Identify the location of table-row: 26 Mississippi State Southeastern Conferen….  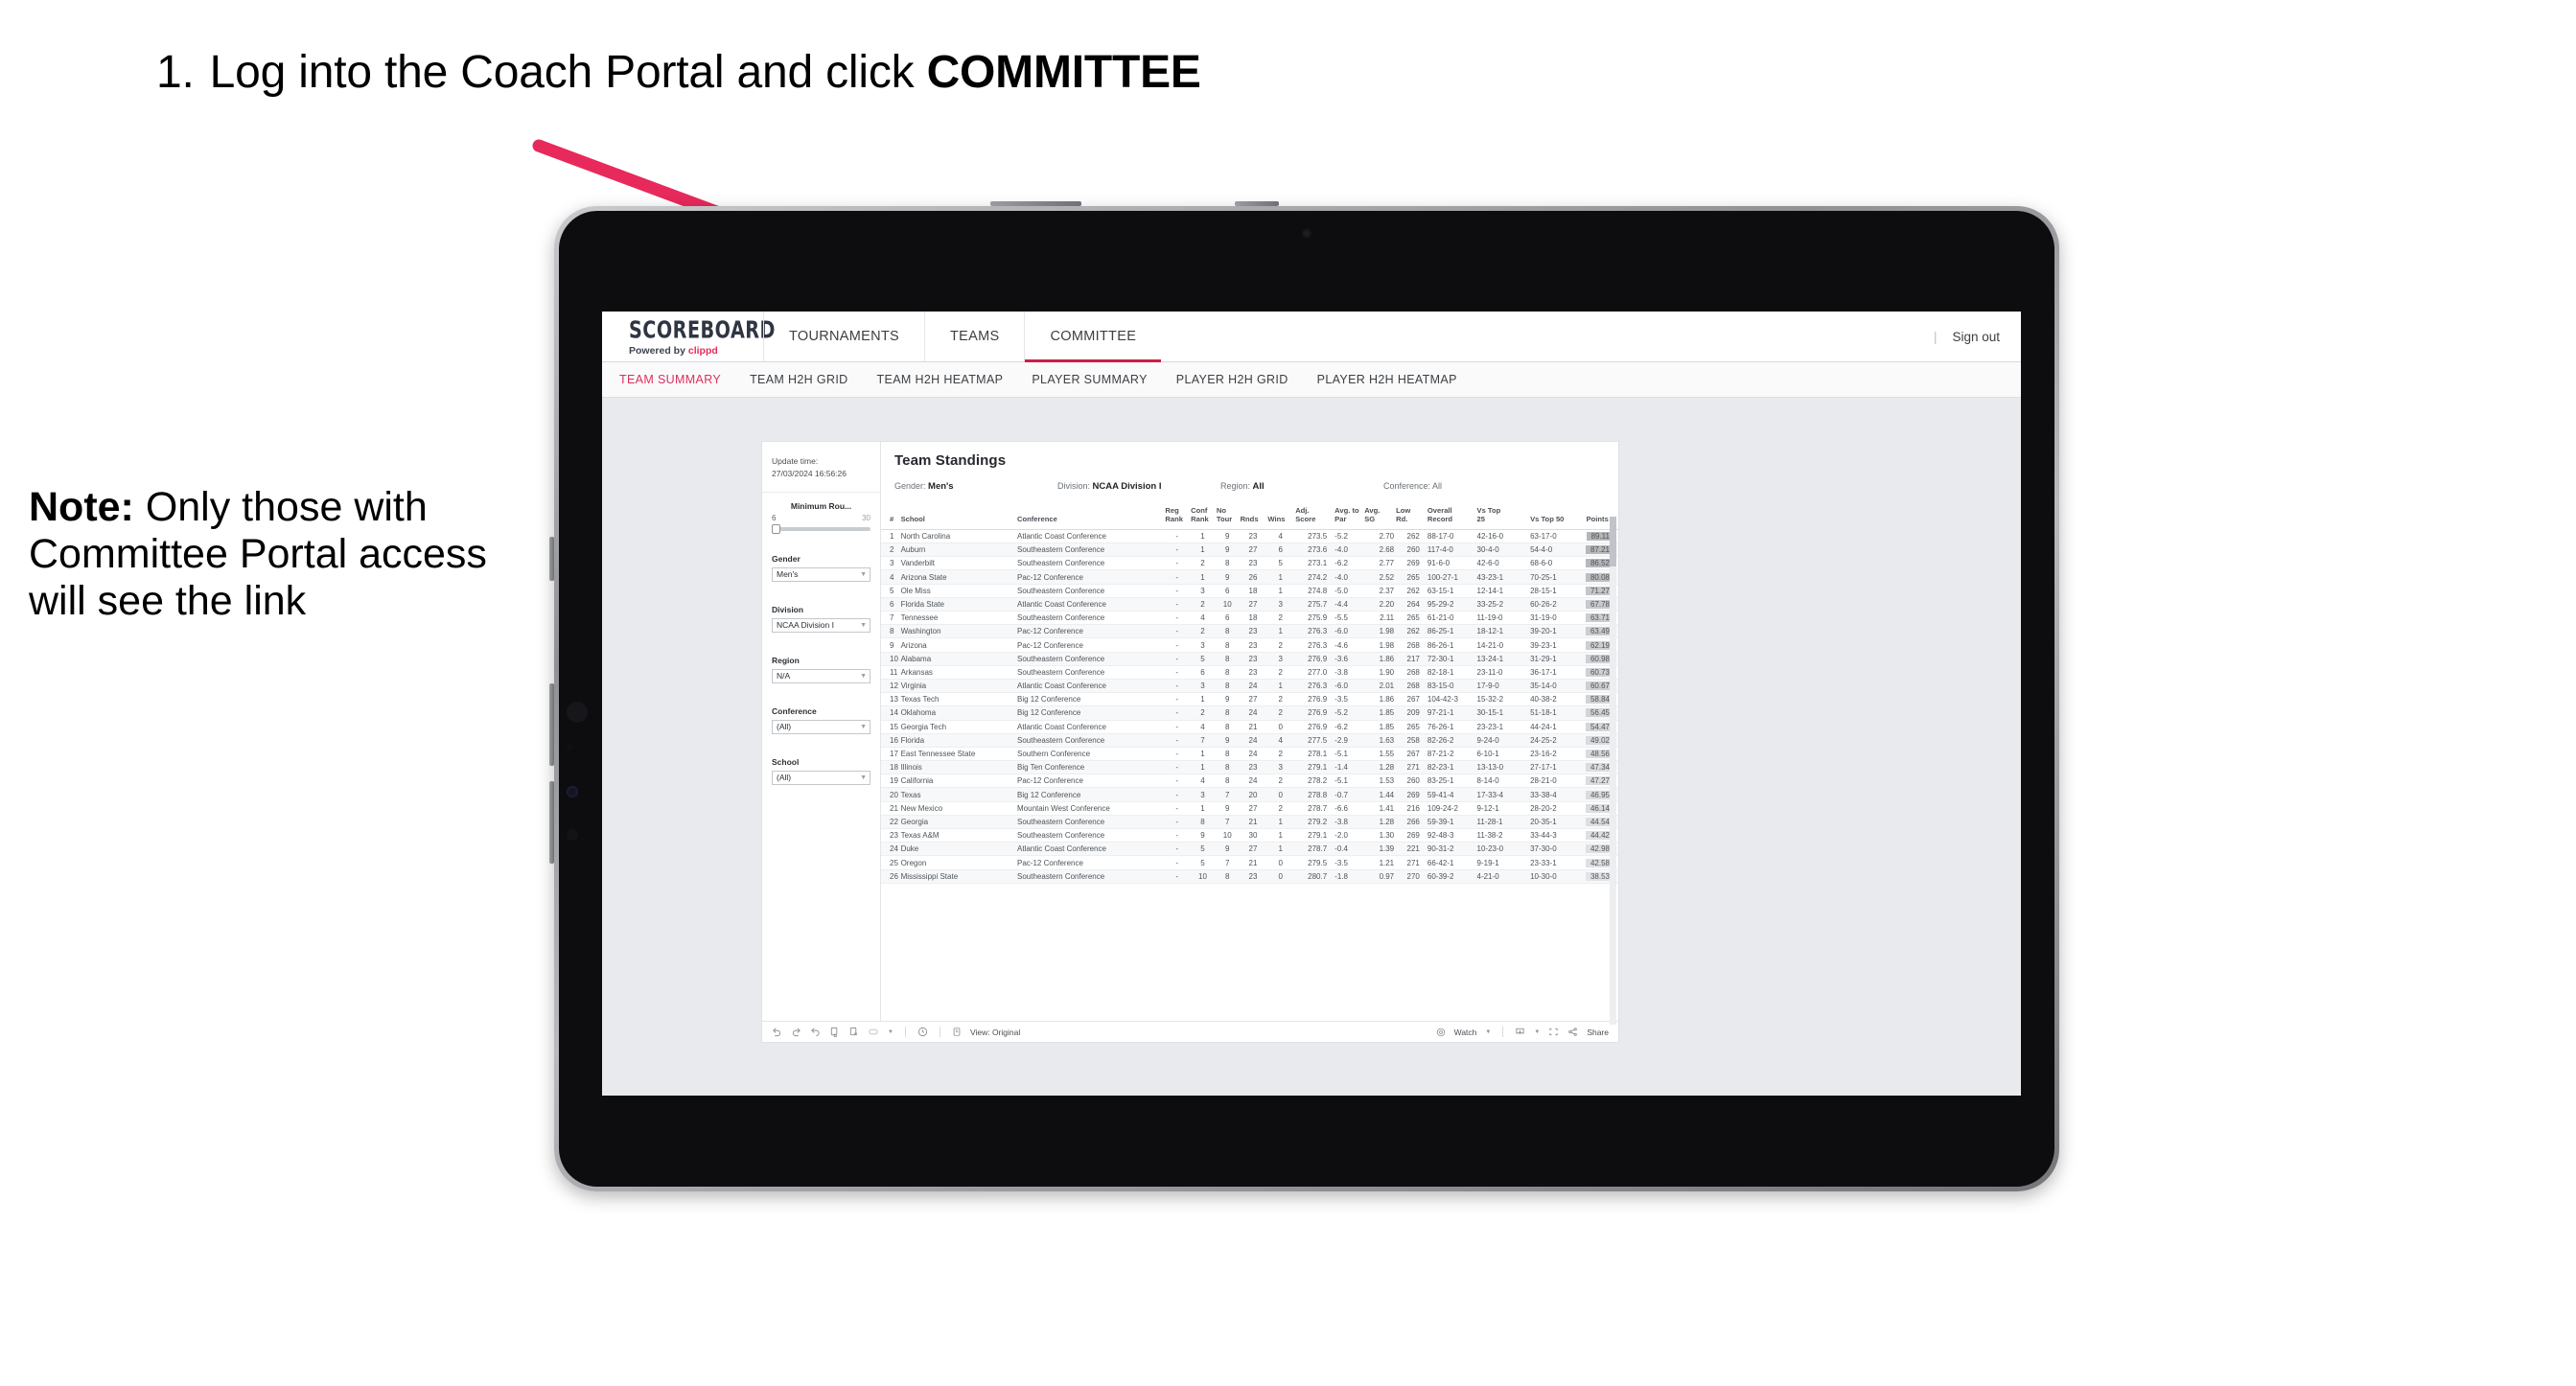
(1249, 877).